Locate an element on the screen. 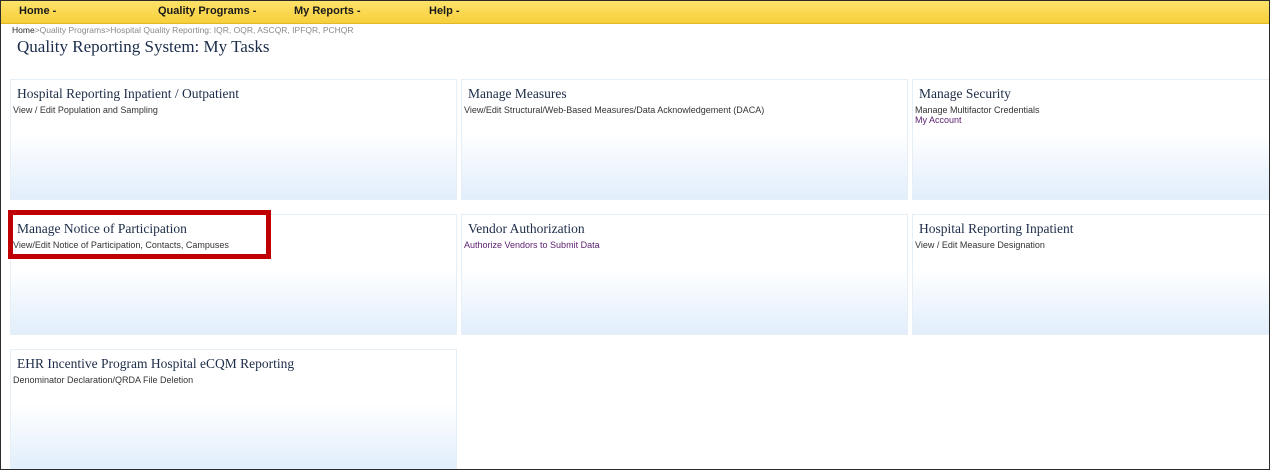  authorize-vendors-link: Authorize Vendors to Submit Data is located at coordinates (532, 245).